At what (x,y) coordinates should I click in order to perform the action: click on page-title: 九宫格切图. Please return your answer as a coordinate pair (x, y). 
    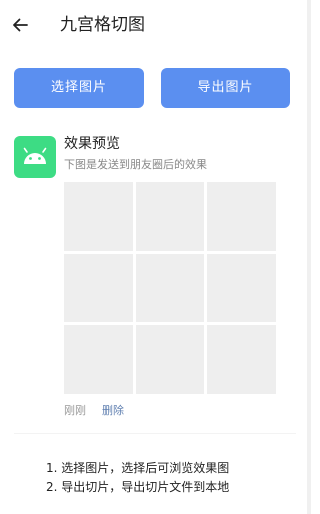
    Looking at the image, I should click on (102, 25).